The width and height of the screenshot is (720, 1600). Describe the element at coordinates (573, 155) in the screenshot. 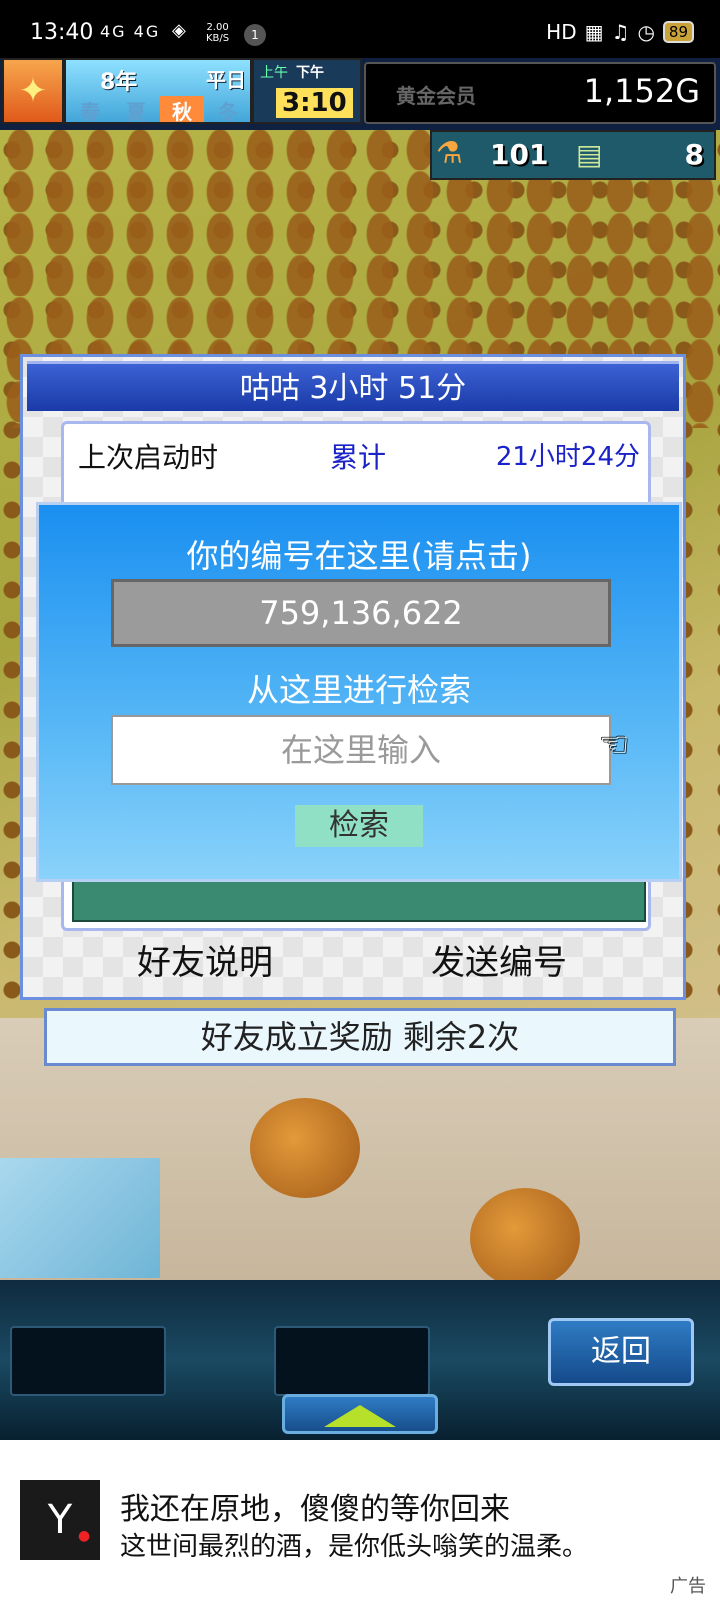

I see `resource-bar: ⚗ 101 ▤ 8` at that location.